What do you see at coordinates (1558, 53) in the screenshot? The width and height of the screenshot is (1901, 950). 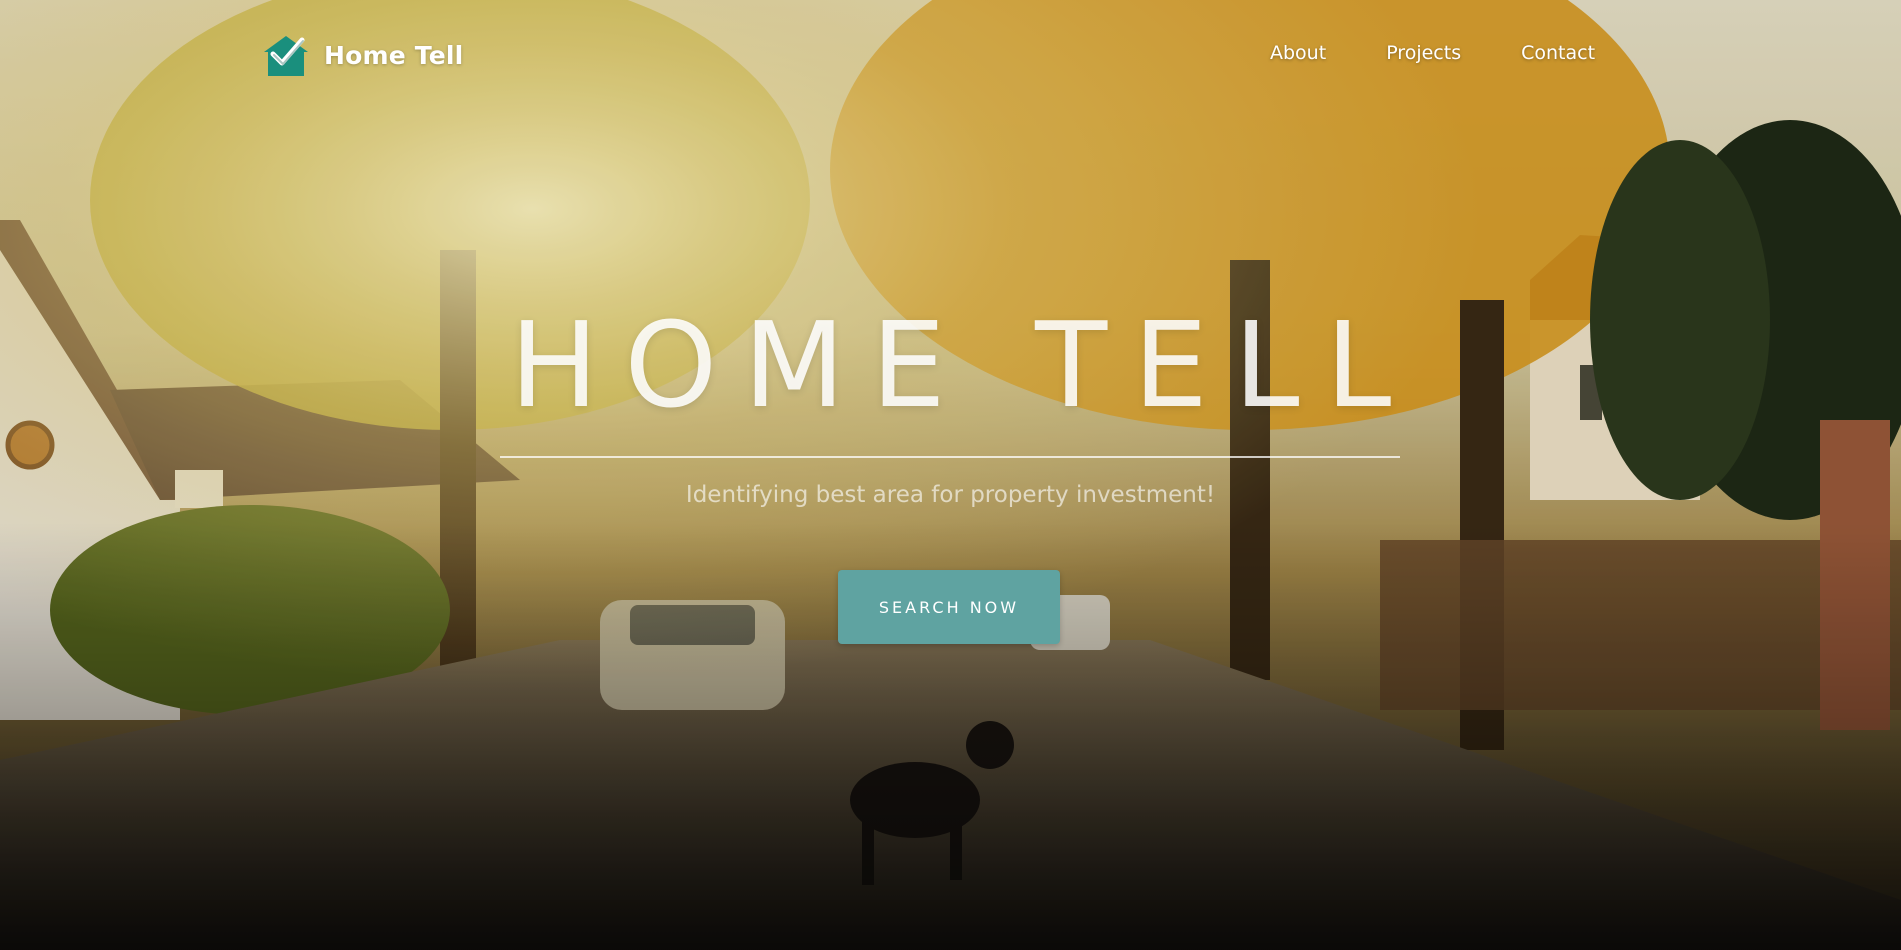 I see `nav-link-contact: Contact` at bounding box center [1558, 53].